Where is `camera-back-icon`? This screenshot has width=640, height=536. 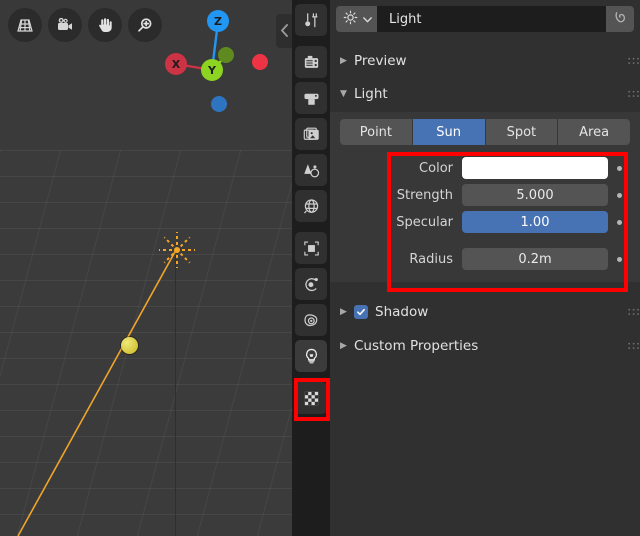 camera-back-icon is located at coordinates (311, 62).